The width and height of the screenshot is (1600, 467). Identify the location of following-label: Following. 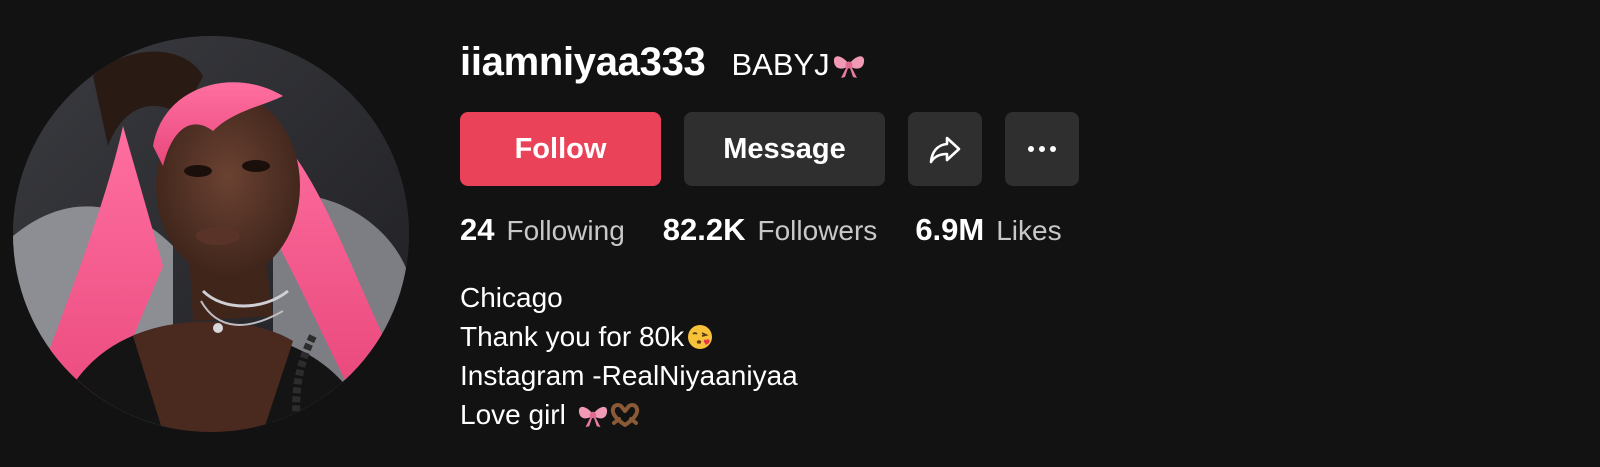
(565, 230).